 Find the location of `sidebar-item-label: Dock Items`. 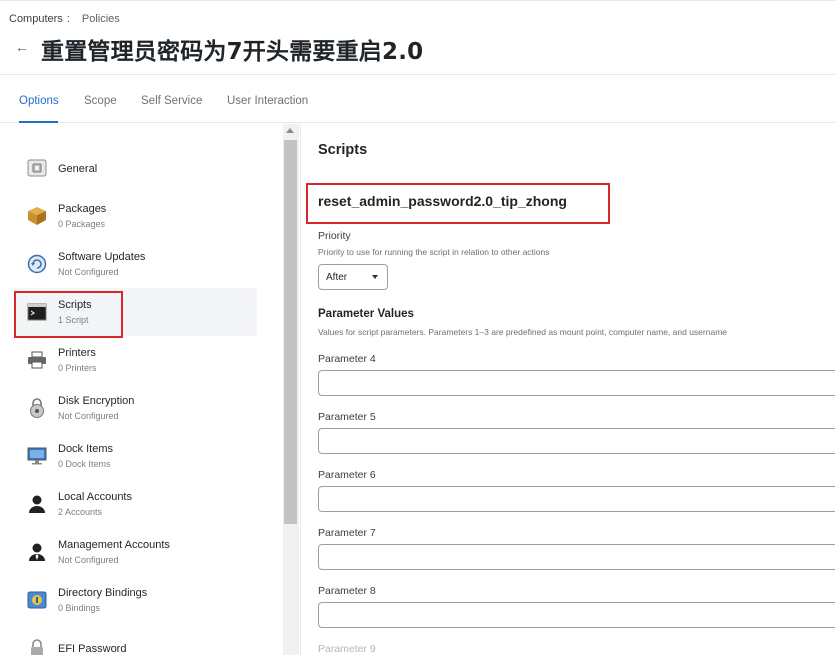

sidebar-item-label: Dock Items is located at coordinates (86, 449).